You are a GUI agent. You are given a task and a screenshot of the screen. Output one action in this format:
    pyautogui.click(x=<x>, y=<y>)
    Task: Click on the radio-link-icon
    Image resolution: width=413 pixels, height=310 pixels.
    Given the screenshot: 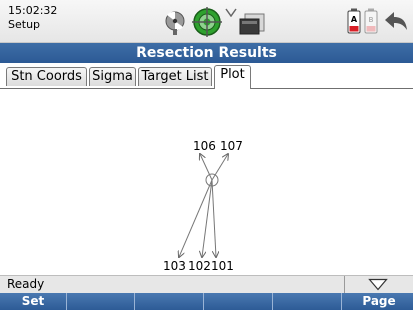 What is the action you would take?
    pyautogui.click(x=175, y=23)
    